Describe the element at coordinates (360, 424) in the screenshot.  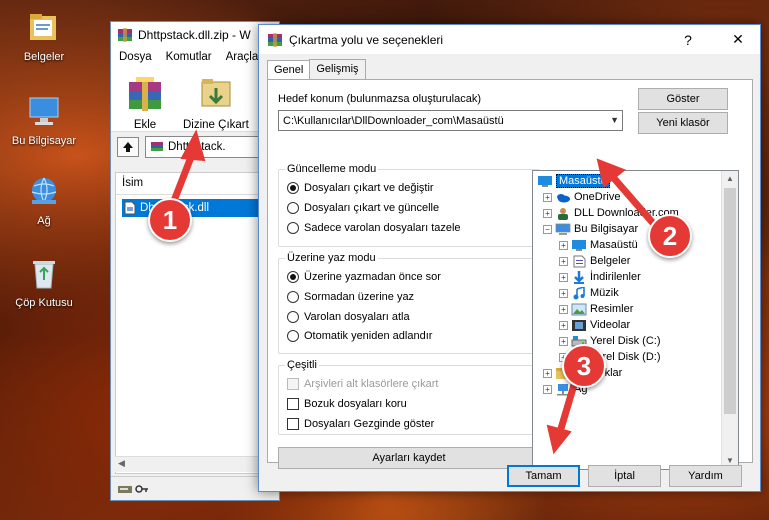
I see `misc-option-show-in-explorer: Dosyaları Gezginde göster` at that location.